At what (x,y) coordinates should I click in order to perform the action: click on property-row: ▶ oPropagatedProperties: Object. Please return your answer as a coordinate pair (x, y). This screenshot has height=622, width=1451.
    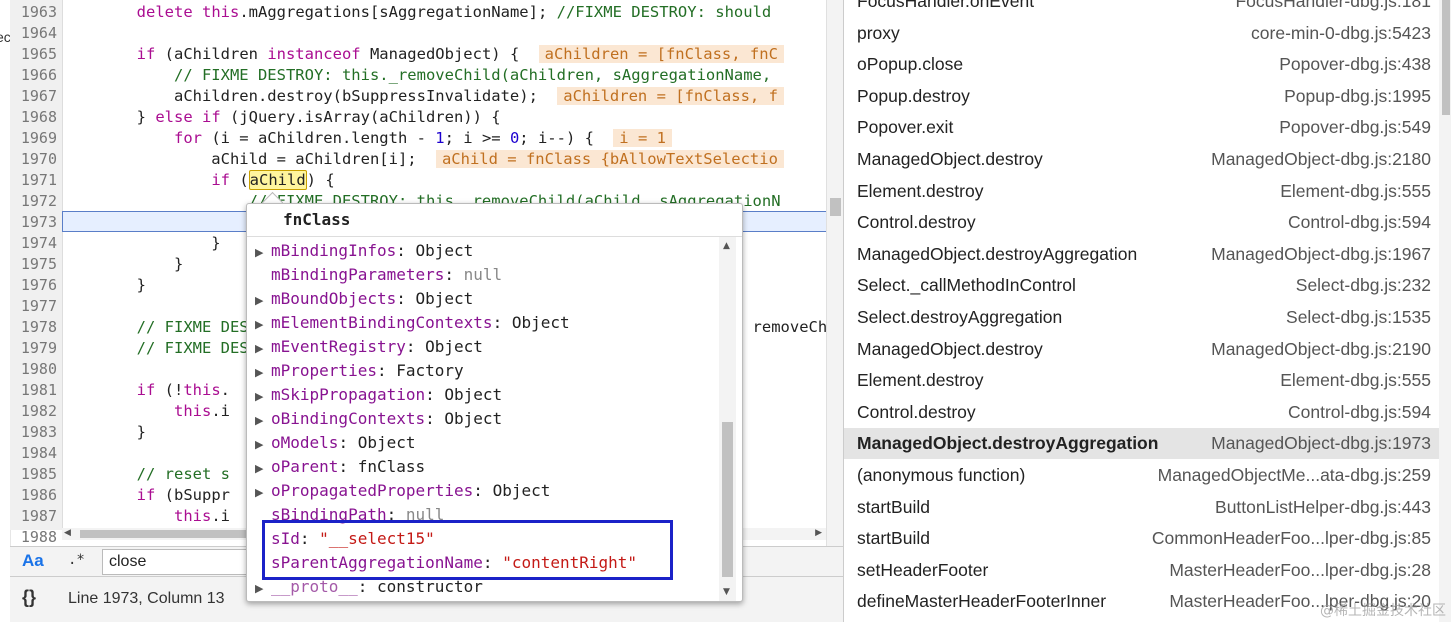
    Looking at the image, I should click on (402, 491).